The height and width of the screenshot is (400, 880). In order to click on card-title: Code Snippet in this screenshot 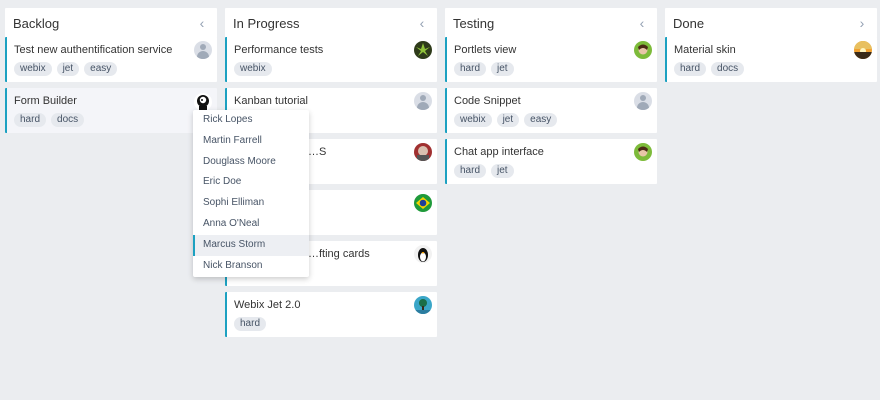, I will do `click(487, 101)`.